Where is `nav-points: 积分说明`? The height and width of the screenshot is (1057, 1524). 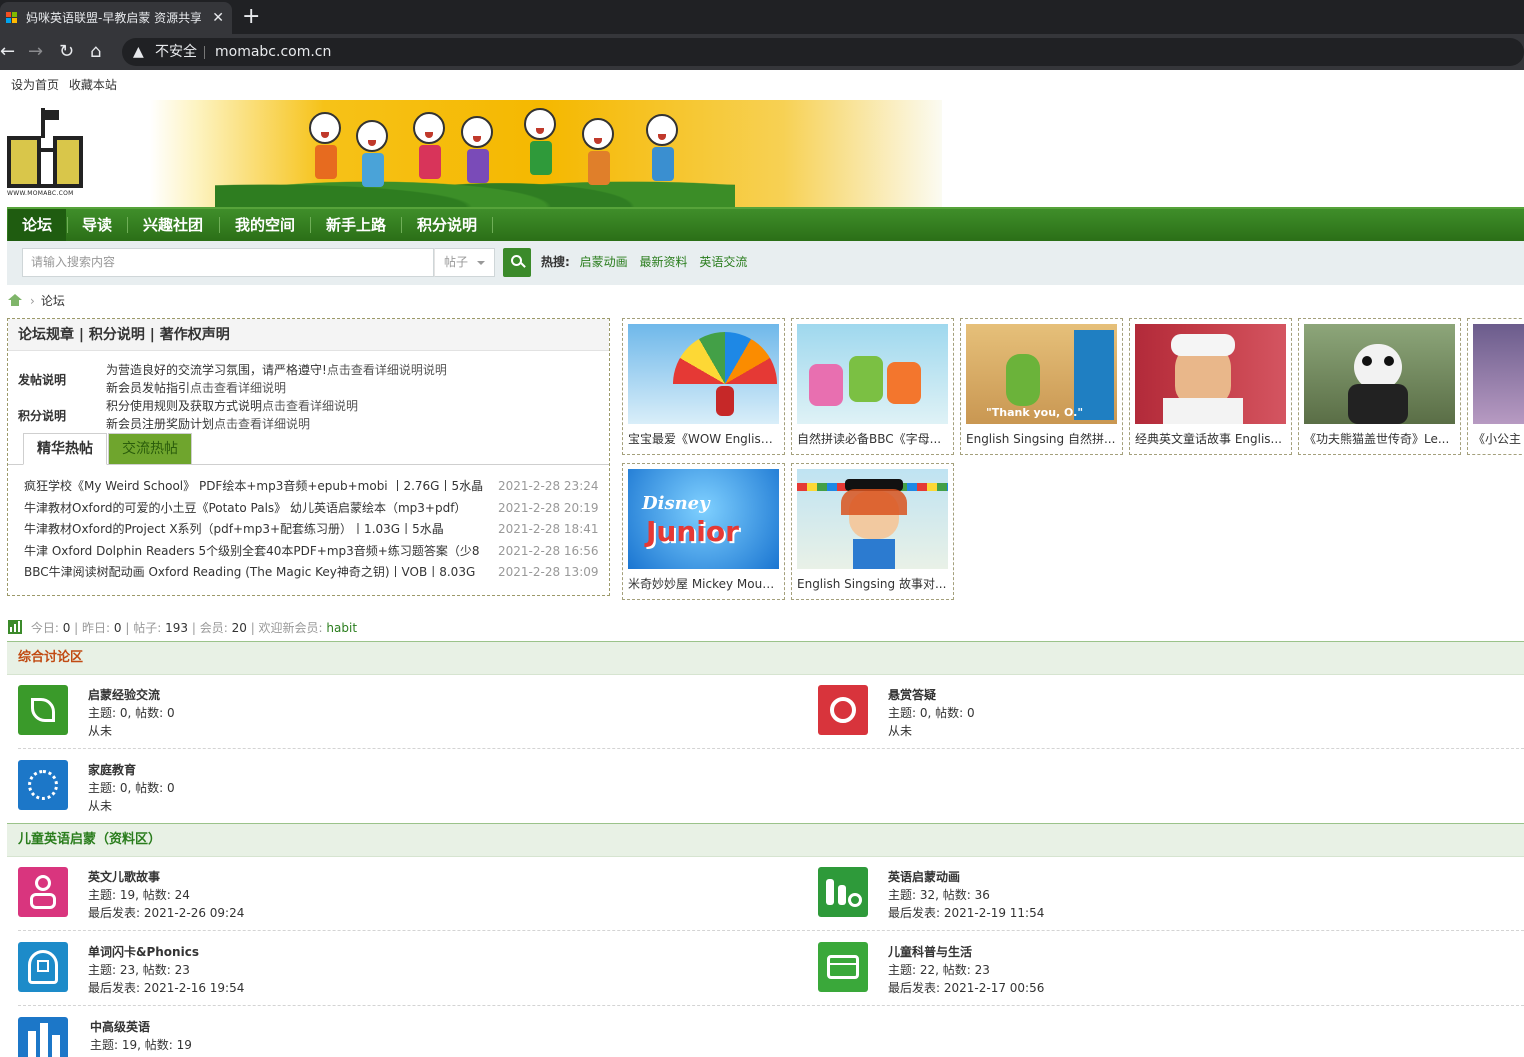
nav-points: 积分说明 is located at coordinates (447, 225).